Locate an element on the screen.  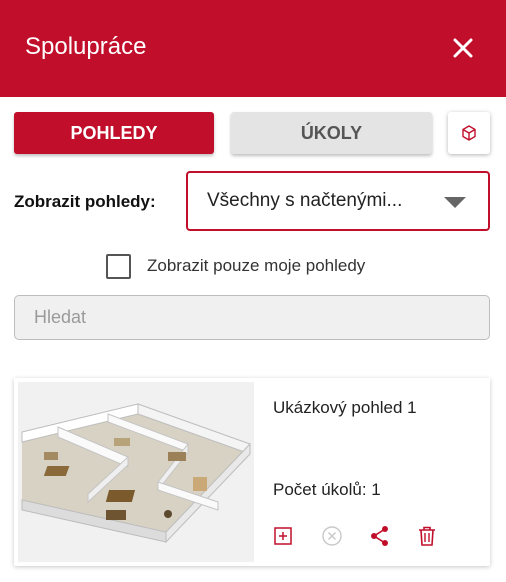
view-name: Ukázkový pohled 1 is located at coordinates (345, 407).